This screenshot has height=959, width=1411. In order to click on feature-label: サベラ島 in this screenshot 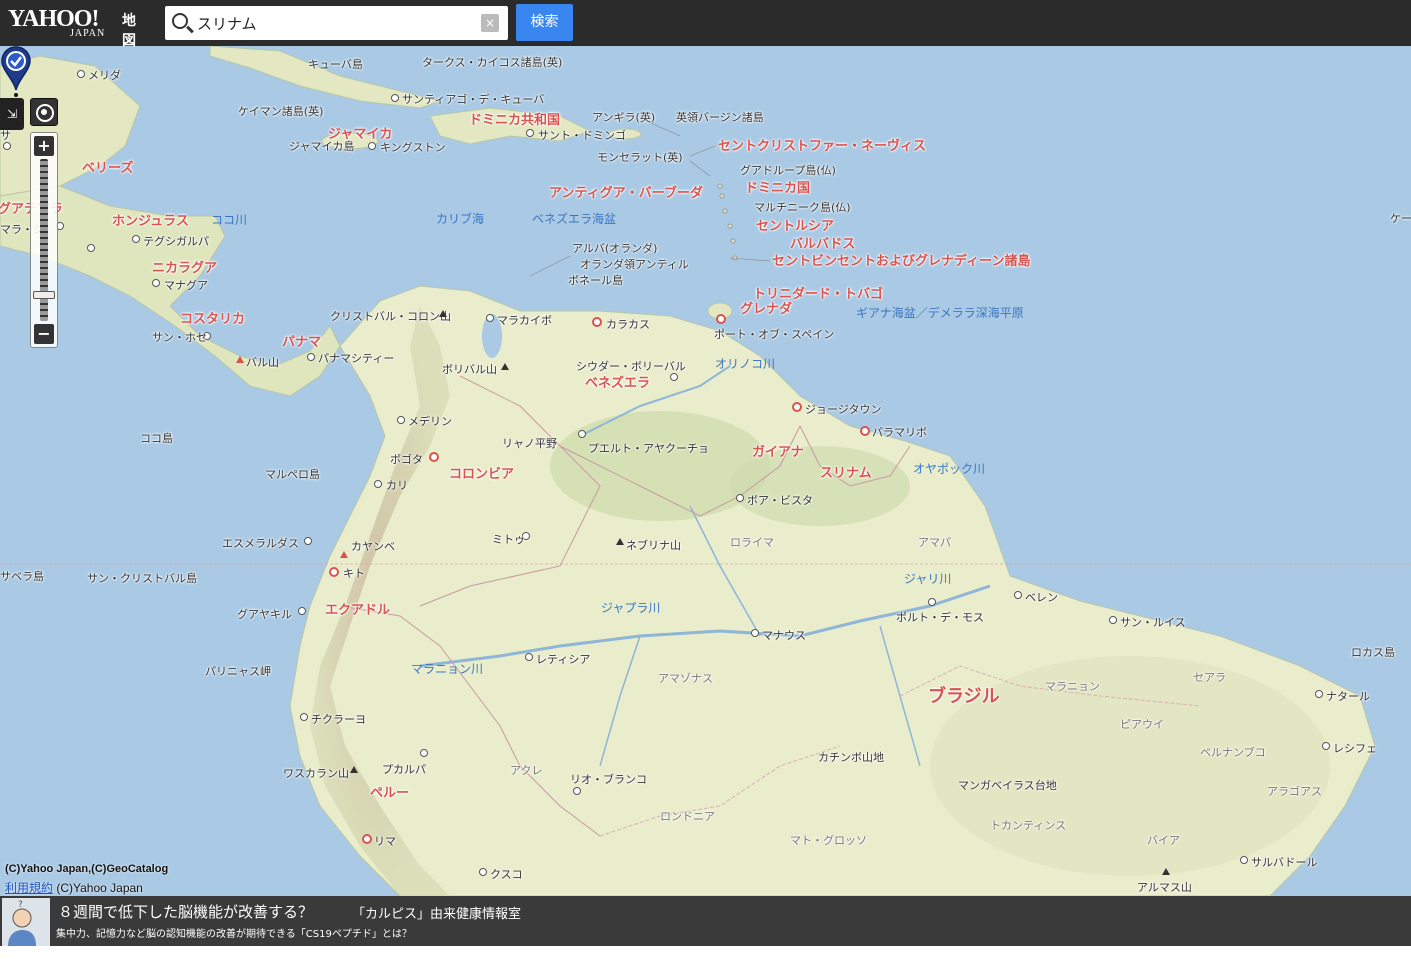, I will do `click(22, 576)`.